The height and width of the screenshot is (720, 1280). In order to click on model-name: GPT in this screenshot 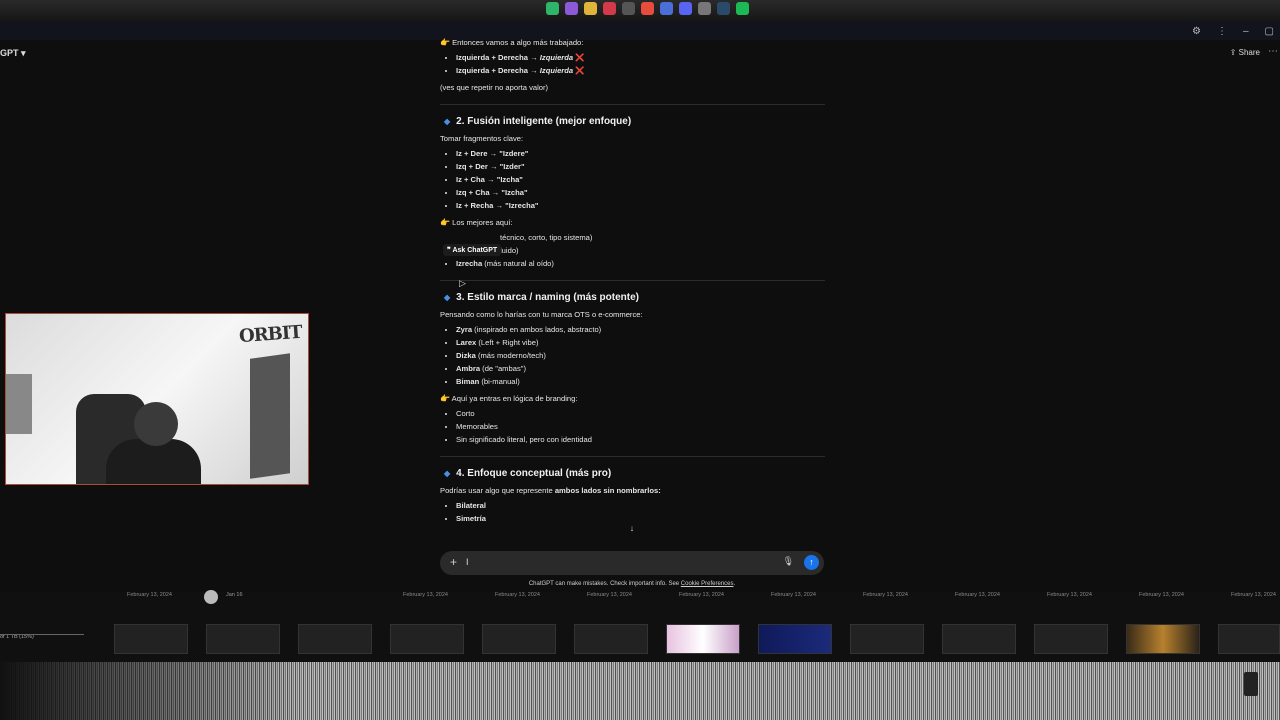, I will do `click(9, 53)`.